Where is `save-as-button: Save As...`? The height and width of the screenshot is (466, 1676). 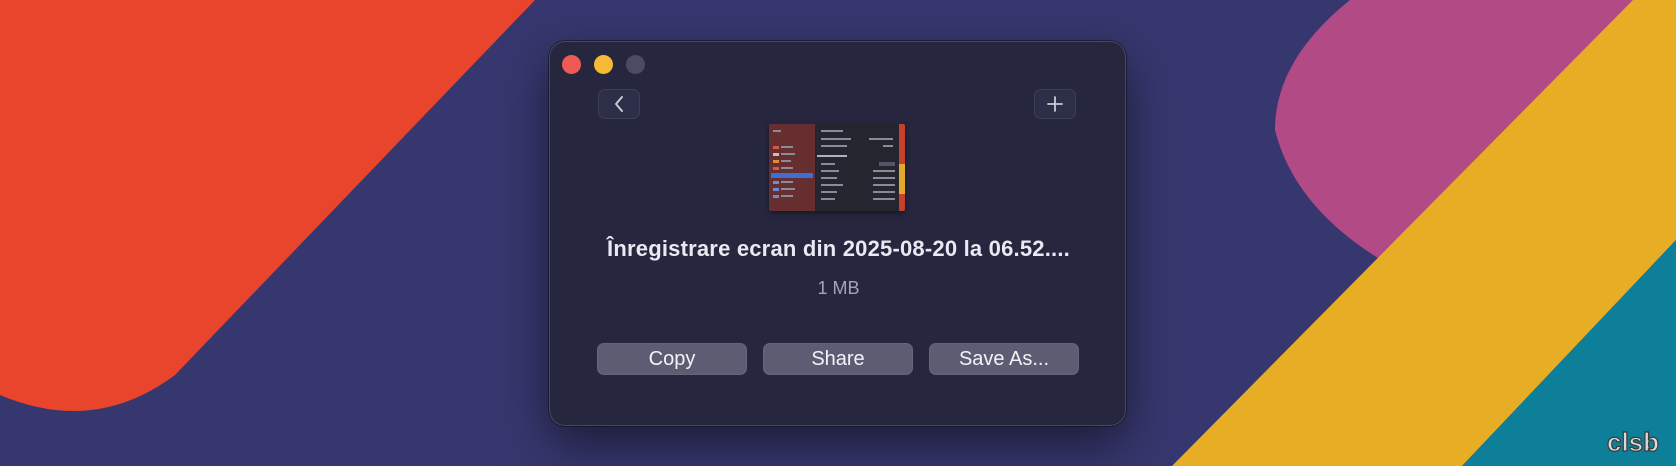
save-as-button: Save As... is located at coordinates (1004, 359).